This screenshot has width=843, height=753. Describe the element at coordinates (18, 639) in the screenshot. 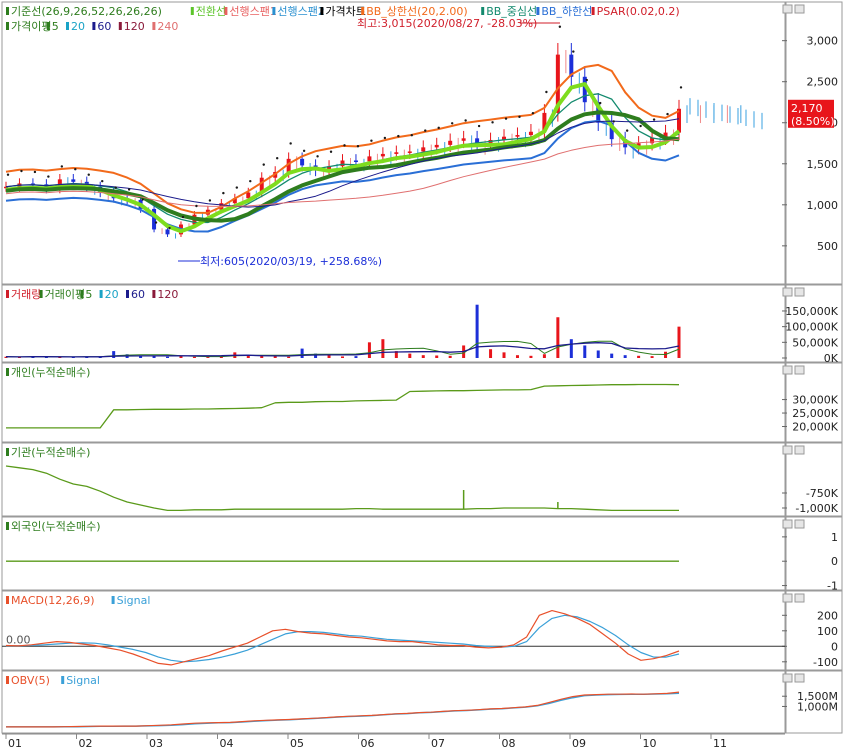

I see `macd-zero-label: 0.00` at that location.